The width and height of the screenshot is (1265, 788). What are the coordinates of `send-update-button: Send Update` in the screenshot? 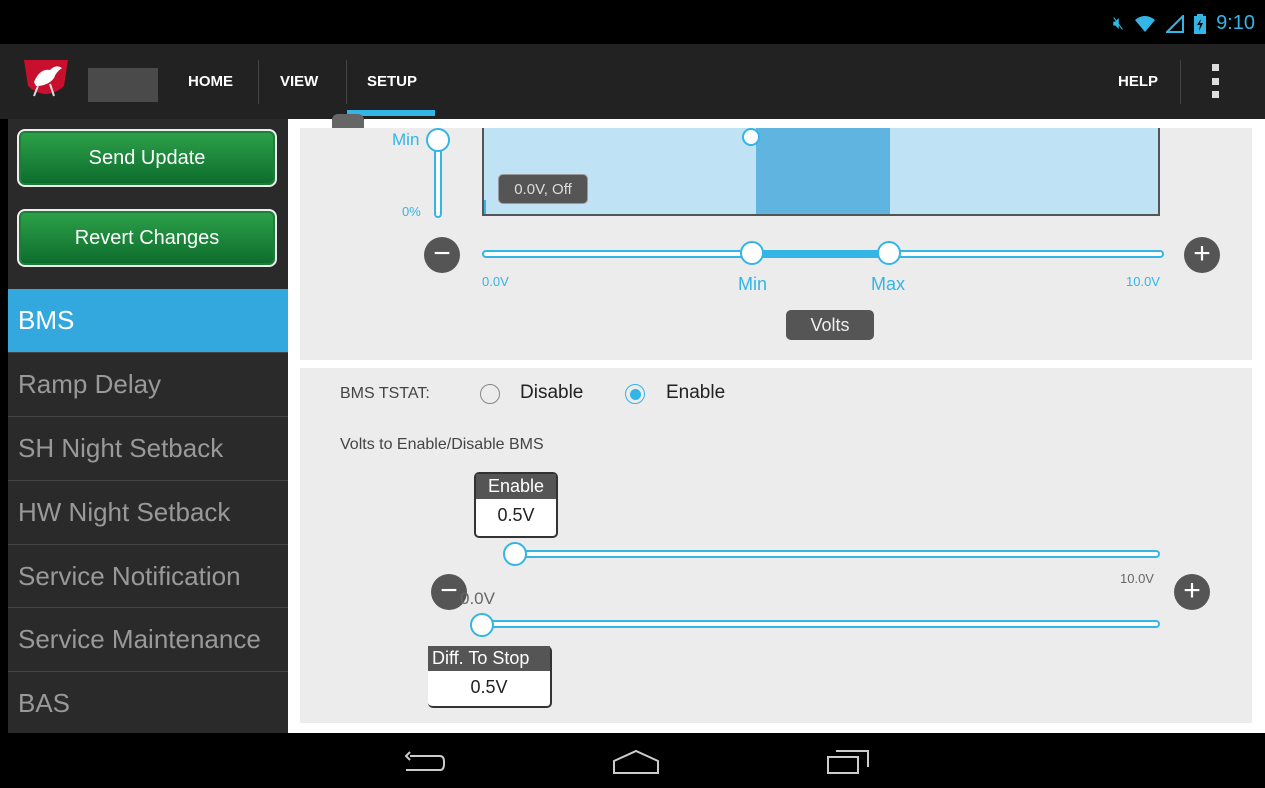 It's located at (147, 158).